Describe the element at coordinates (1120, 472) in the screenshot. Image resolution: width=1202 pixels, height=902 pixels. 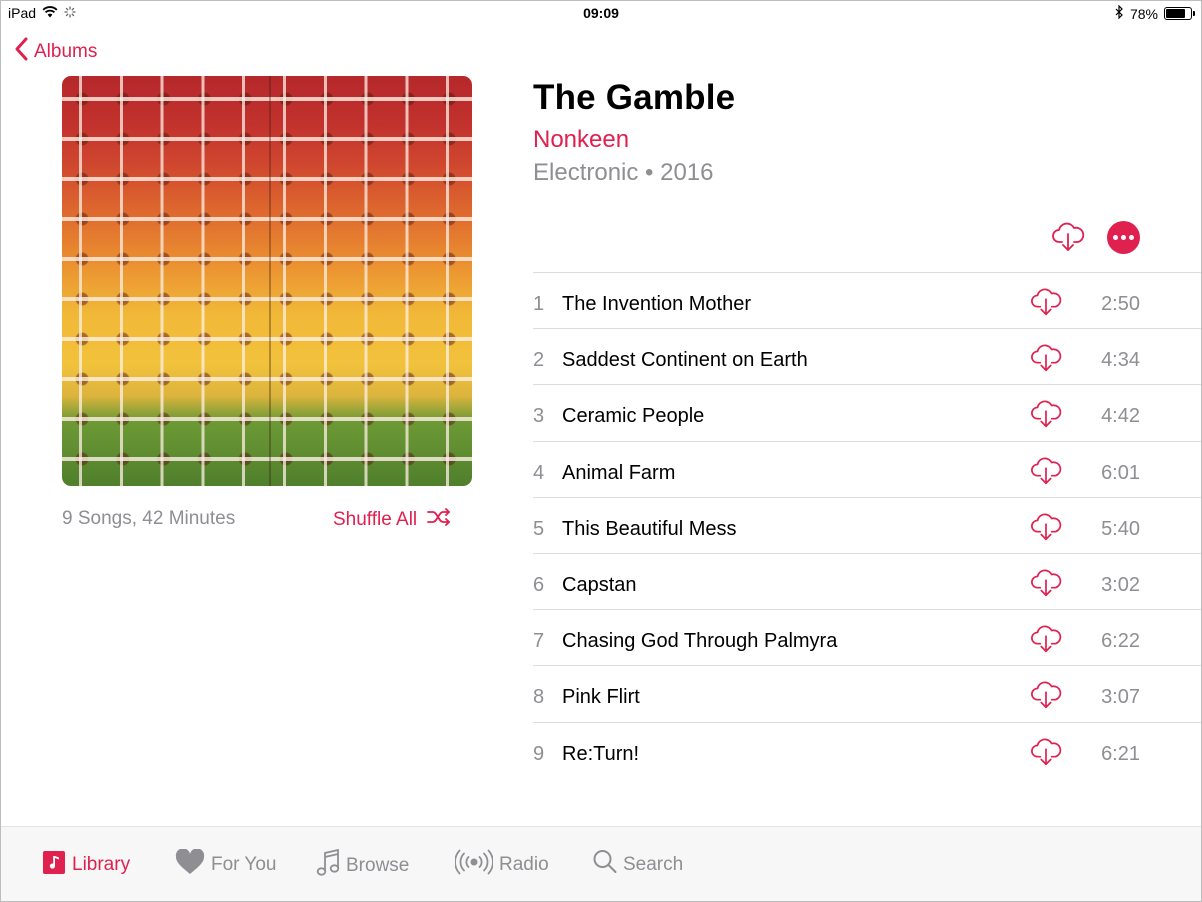
I see `track-duration: 6:01` at that location.